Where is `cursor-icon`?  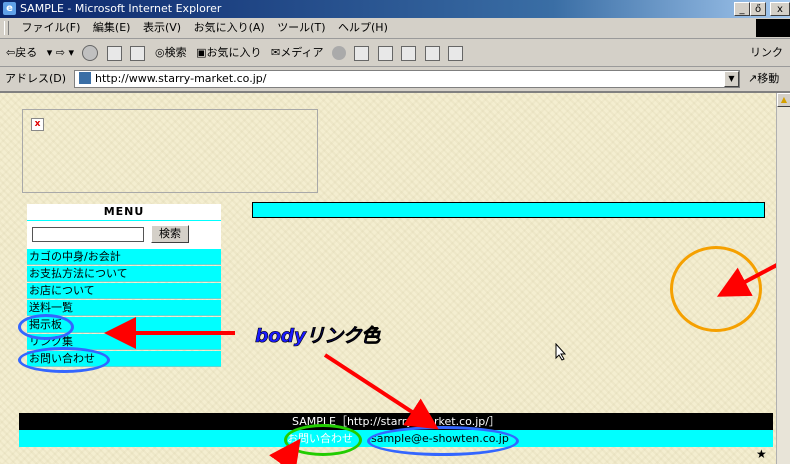
cursor-icon is located at coordinates (561, 352).